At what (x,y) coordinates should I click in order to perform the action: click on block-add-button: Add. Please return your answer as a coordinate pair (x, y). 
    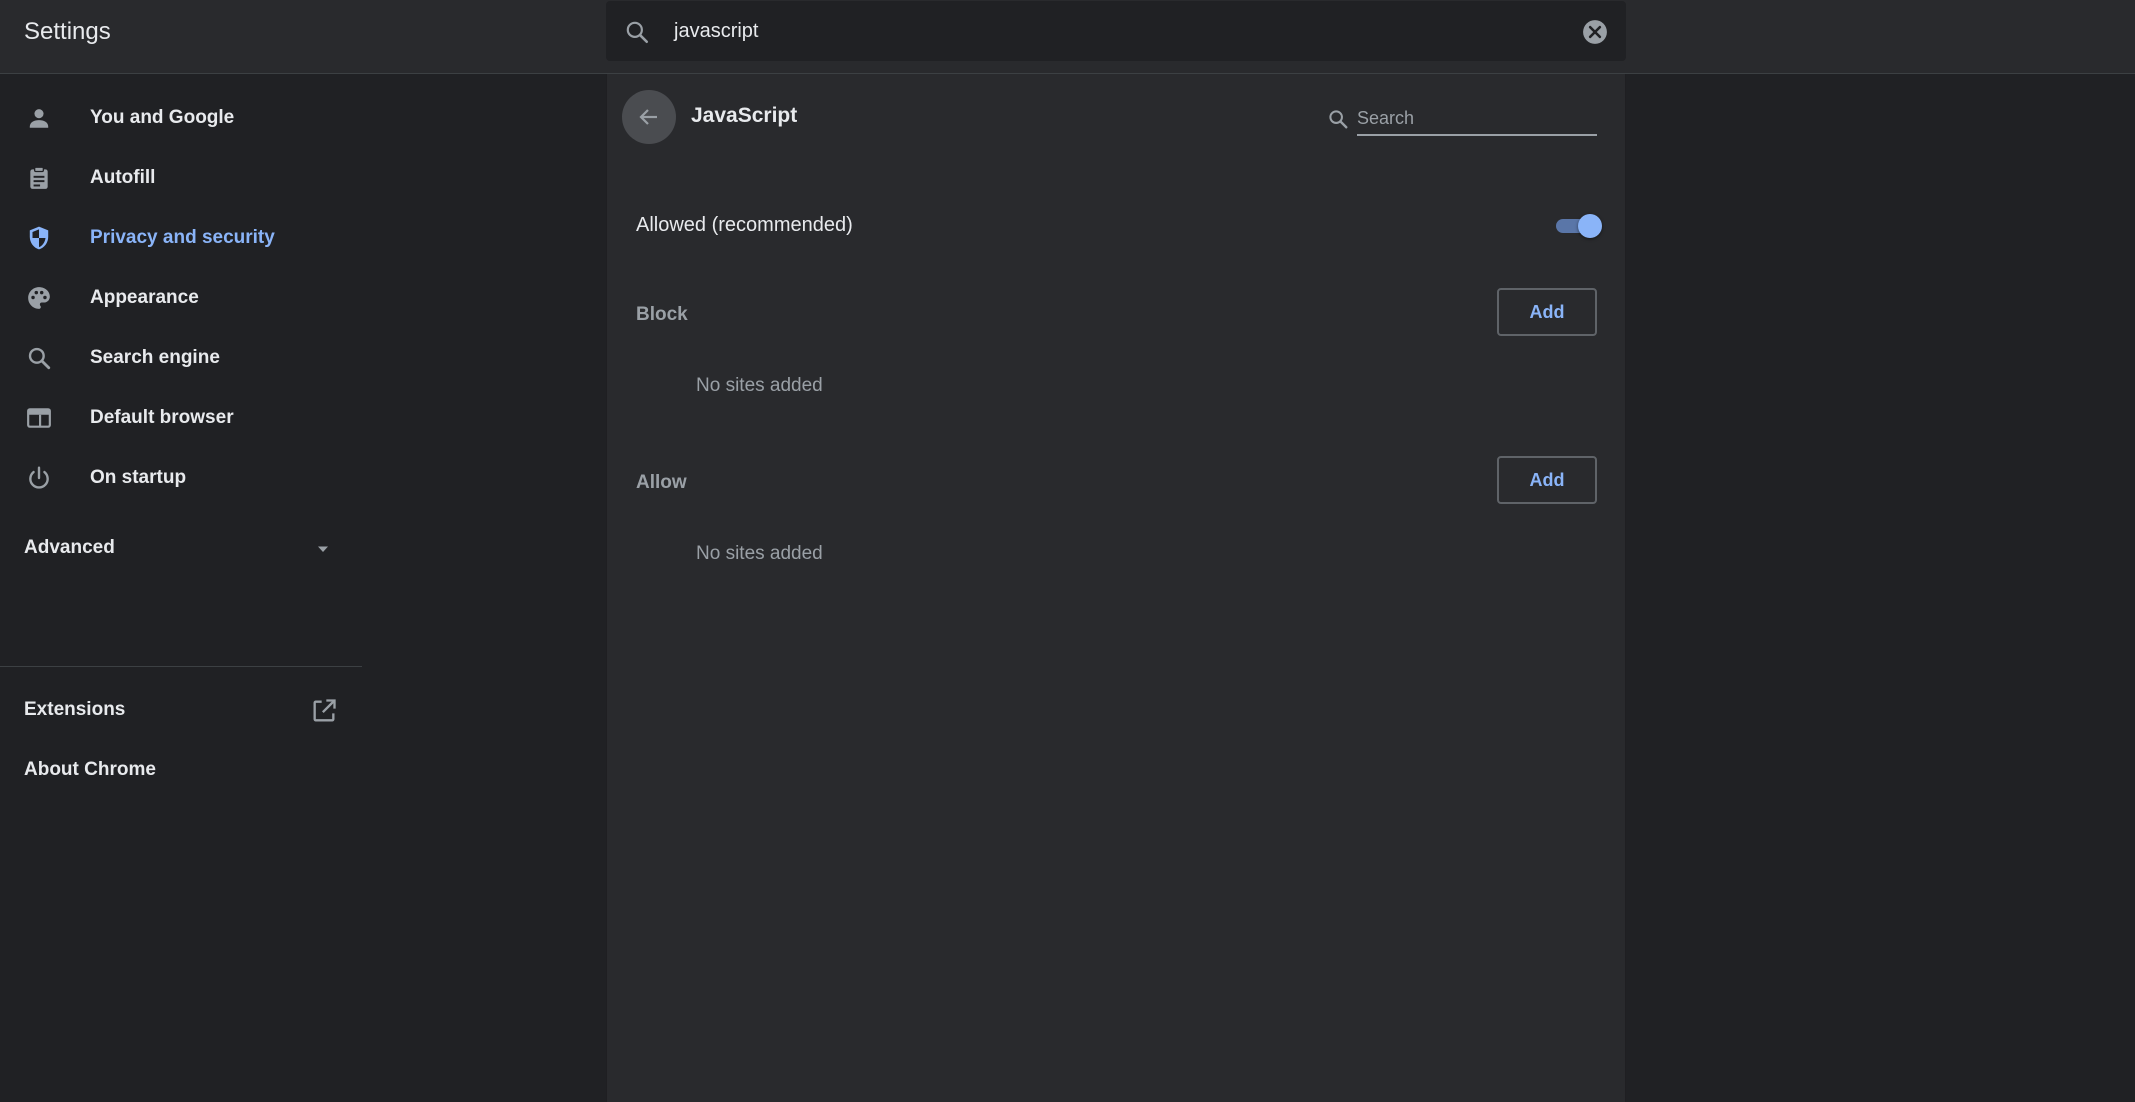
    Looking at the image, I should click on (1547, 312).